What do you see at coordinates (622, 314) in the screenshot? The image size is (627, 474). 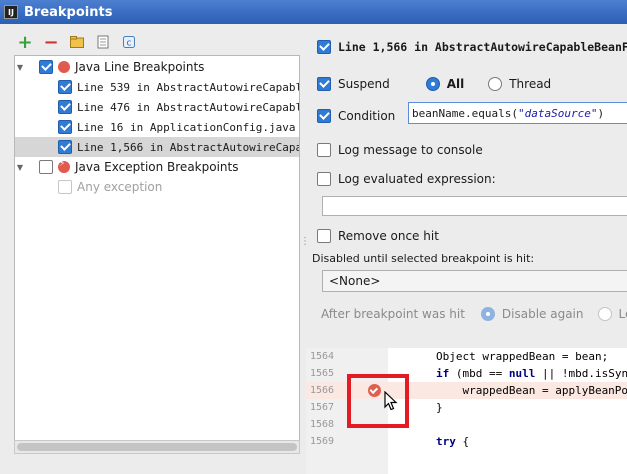 I see `leave-label: Leave` at bounding box center [622, 314].